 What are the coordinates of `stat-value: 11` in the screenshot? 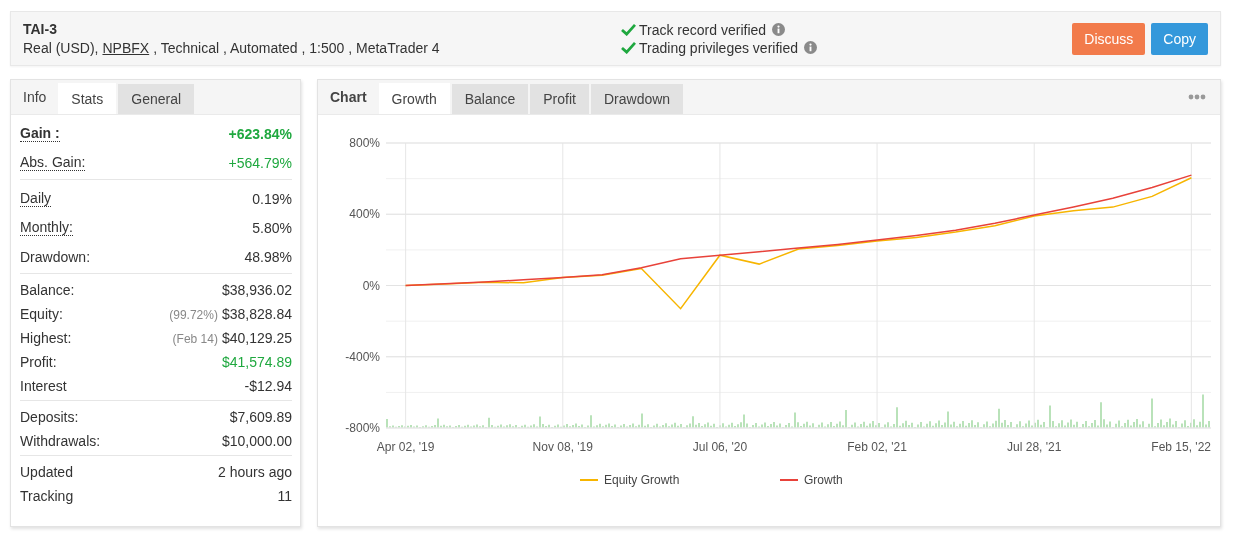 It's located at (284, 496).